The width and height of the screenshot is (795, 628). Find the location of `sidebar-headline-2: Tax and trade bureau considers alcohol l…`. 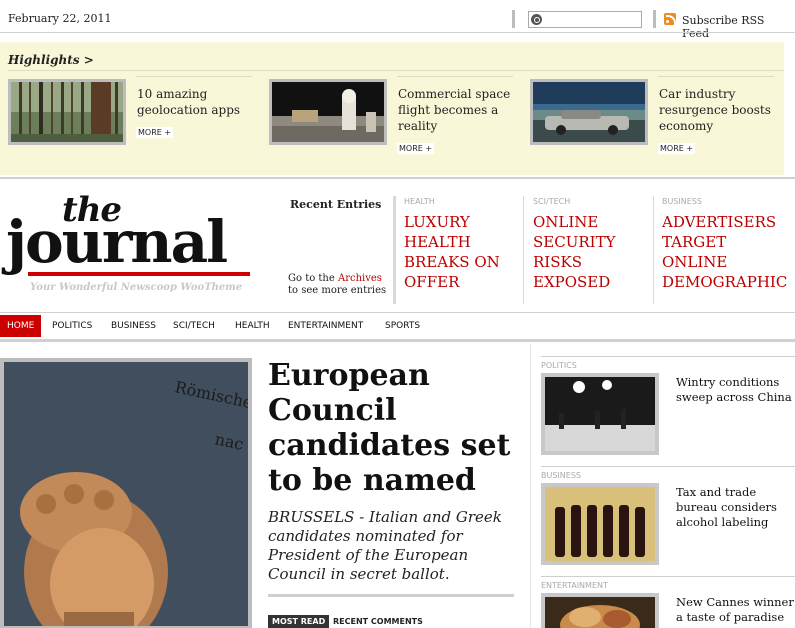

sidebar-headline-2: Tax and trade bureau considers alcohol l… is located at coordinates (735, 507).